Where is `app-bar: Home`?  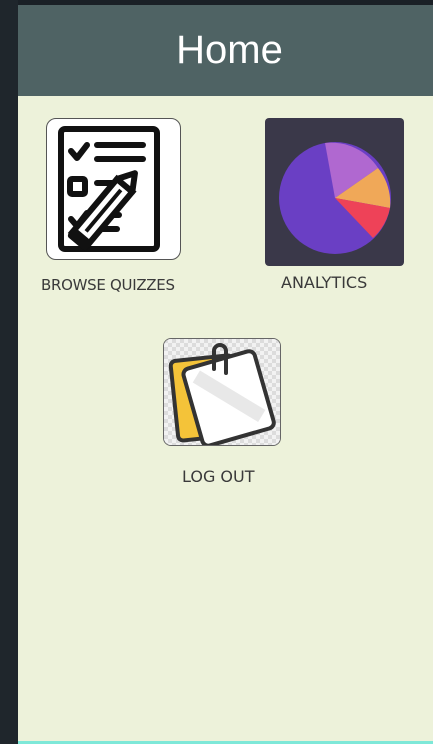
app-bar: Home is located at coordinates (225, 50).